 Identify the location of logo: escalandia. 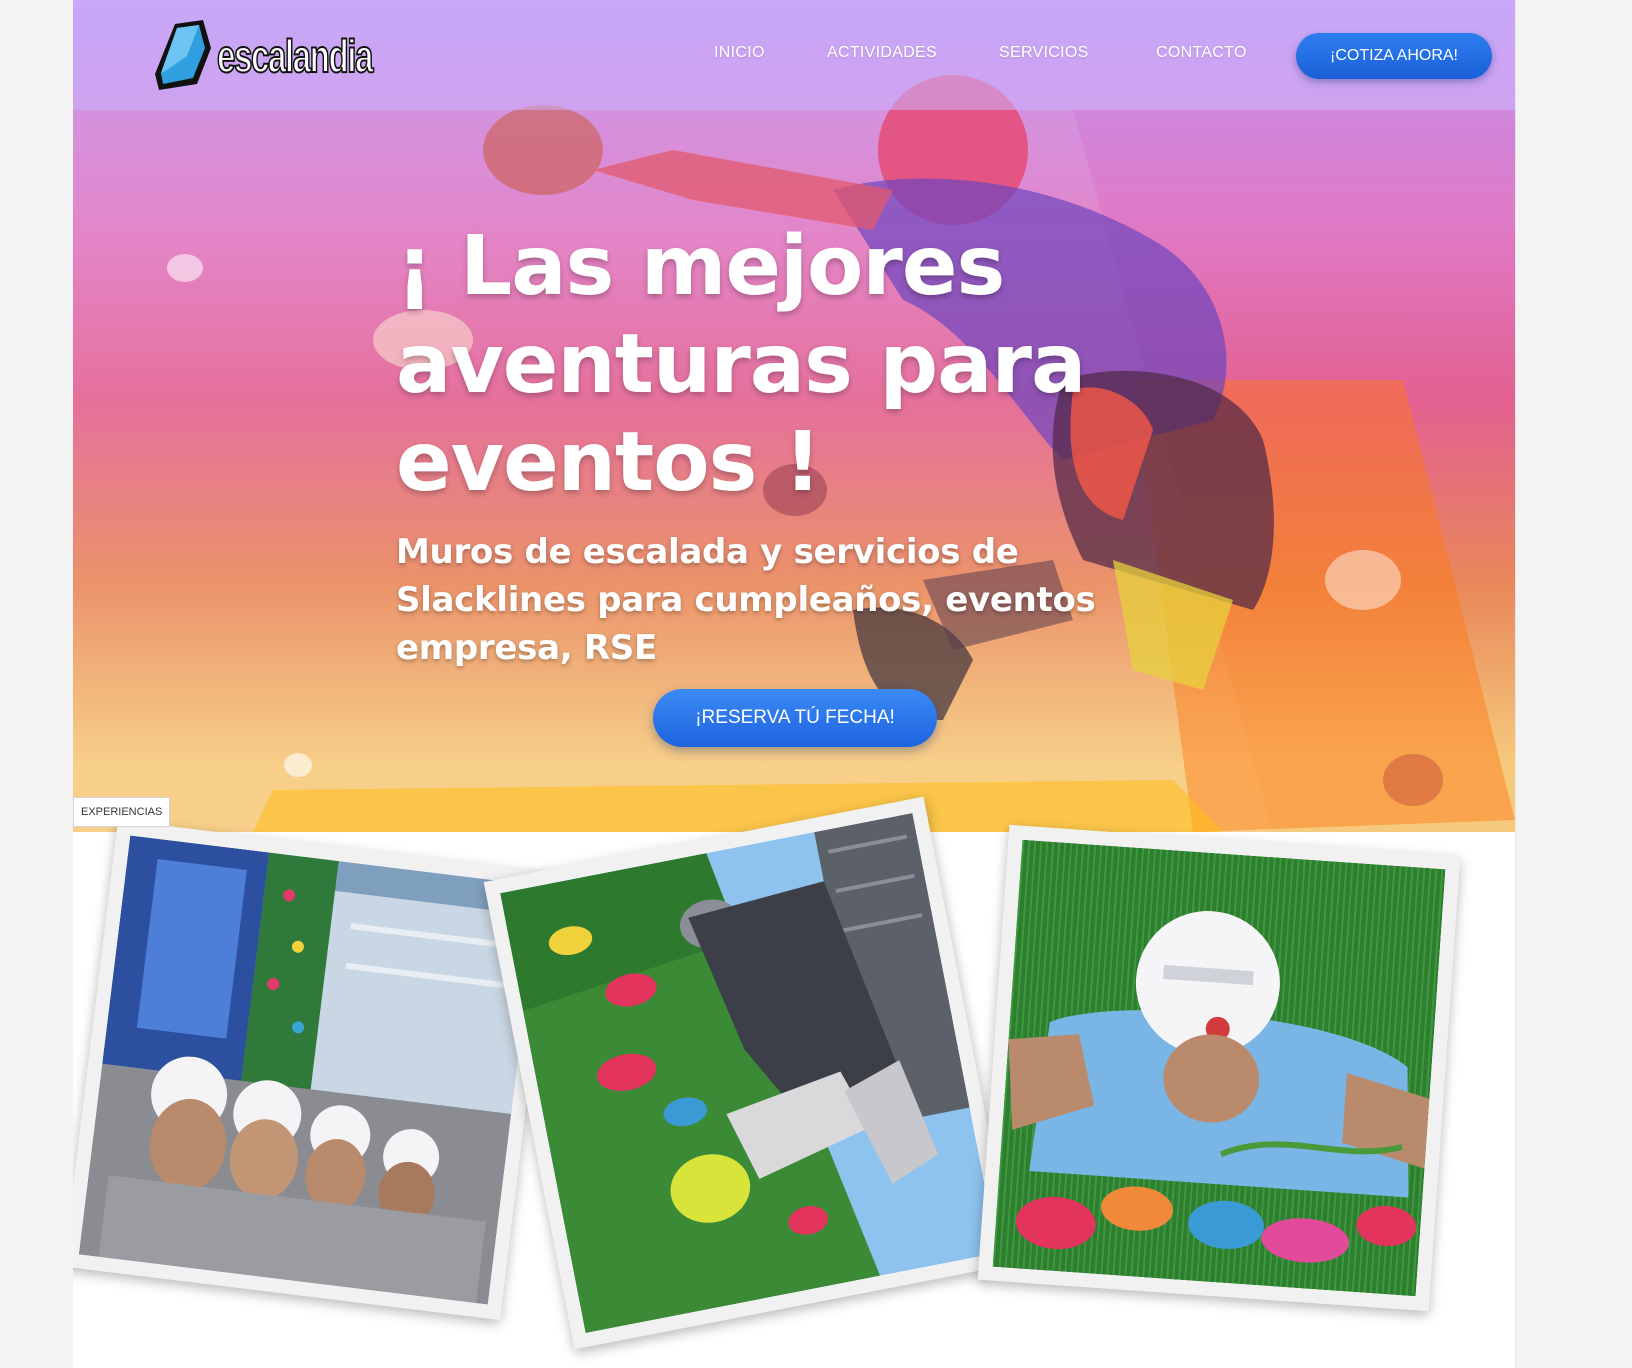
(263, 56).